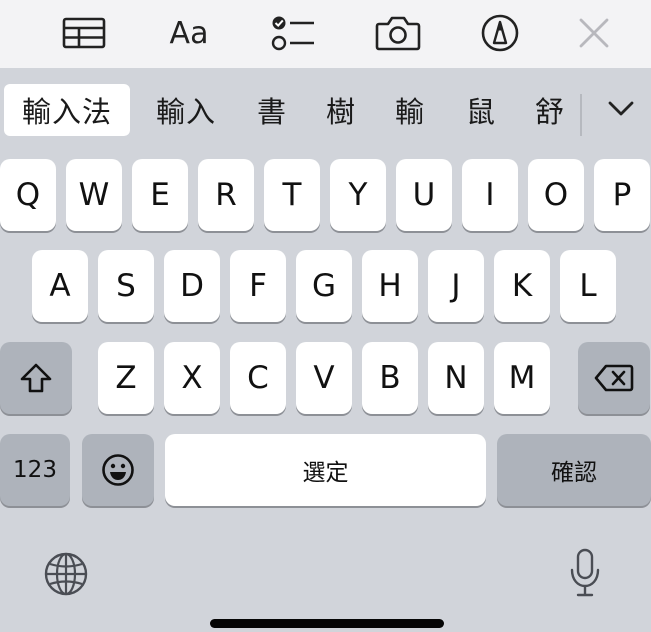 This screenshot has width=651, height=632. What do you see at coordinates (481, 110) in the screenshot?
I see `candidate-item: 鼠` at bounding box center [481, 110].